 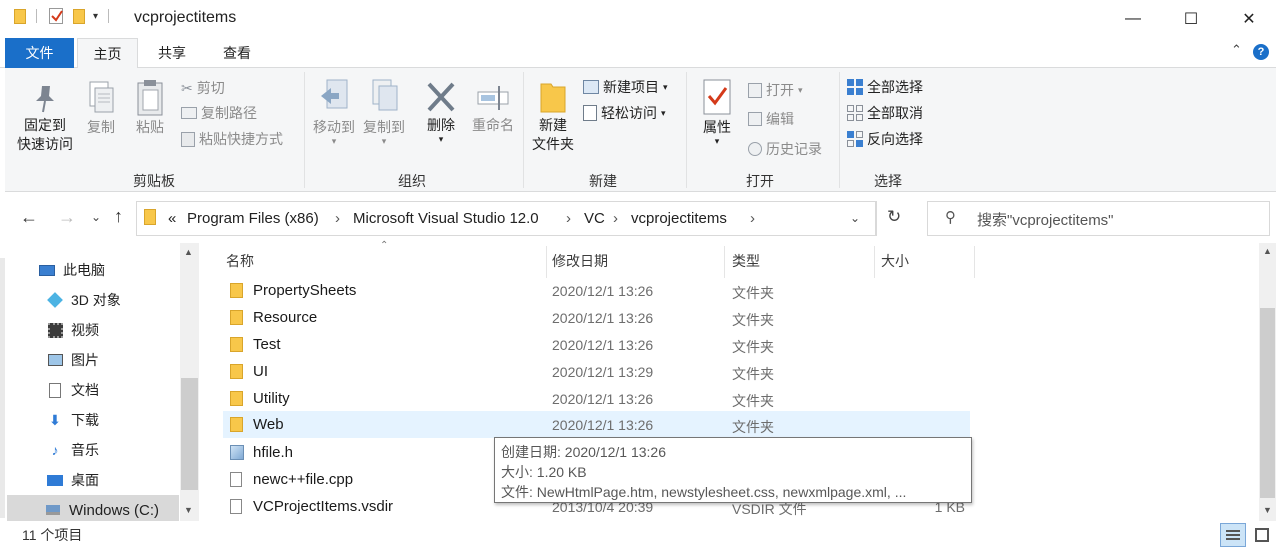 What do you see at coordinates (1191, 19) in the screenshot?
I see `maximize-button: ☐` at bounding box center [1191, 19].